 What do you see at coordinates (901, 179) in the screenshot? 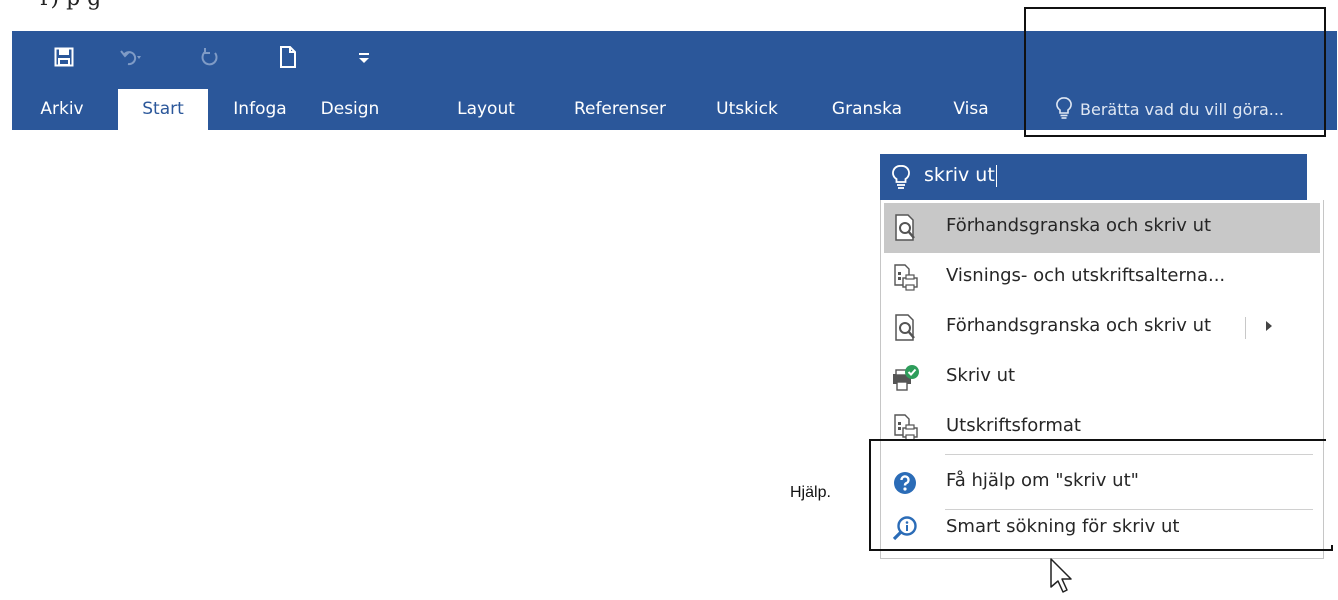
I see `lightbulb-icon` at bounding box center [901, 179].